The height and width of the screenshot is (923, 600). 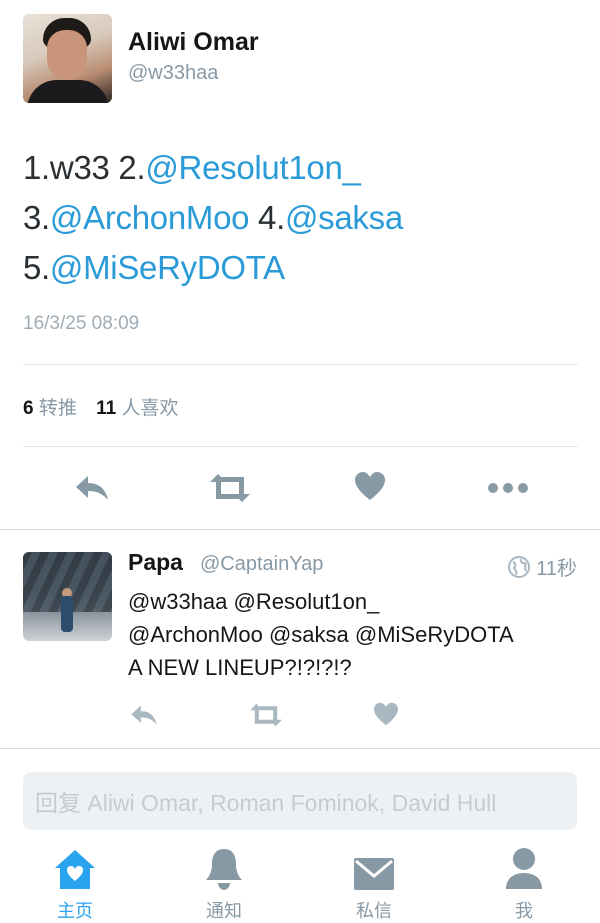 What do you see at coordinates (261, 564) in the screenshot?
I see `reply-handle: @CaptainYap` at bounding box center [261, 564].